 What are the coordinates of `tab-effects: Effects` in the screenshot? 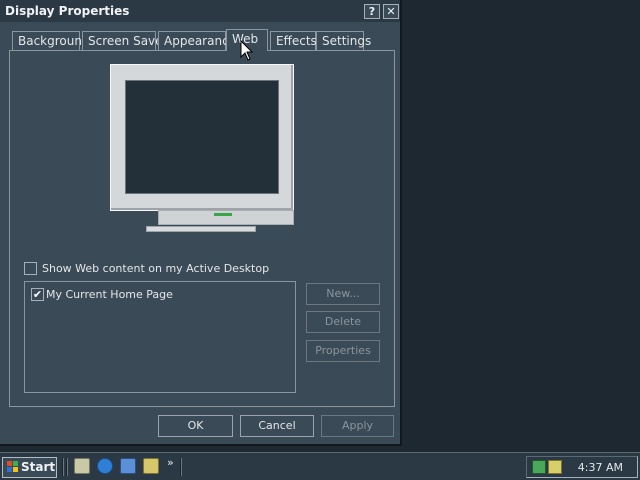 It's located at (293, 40).